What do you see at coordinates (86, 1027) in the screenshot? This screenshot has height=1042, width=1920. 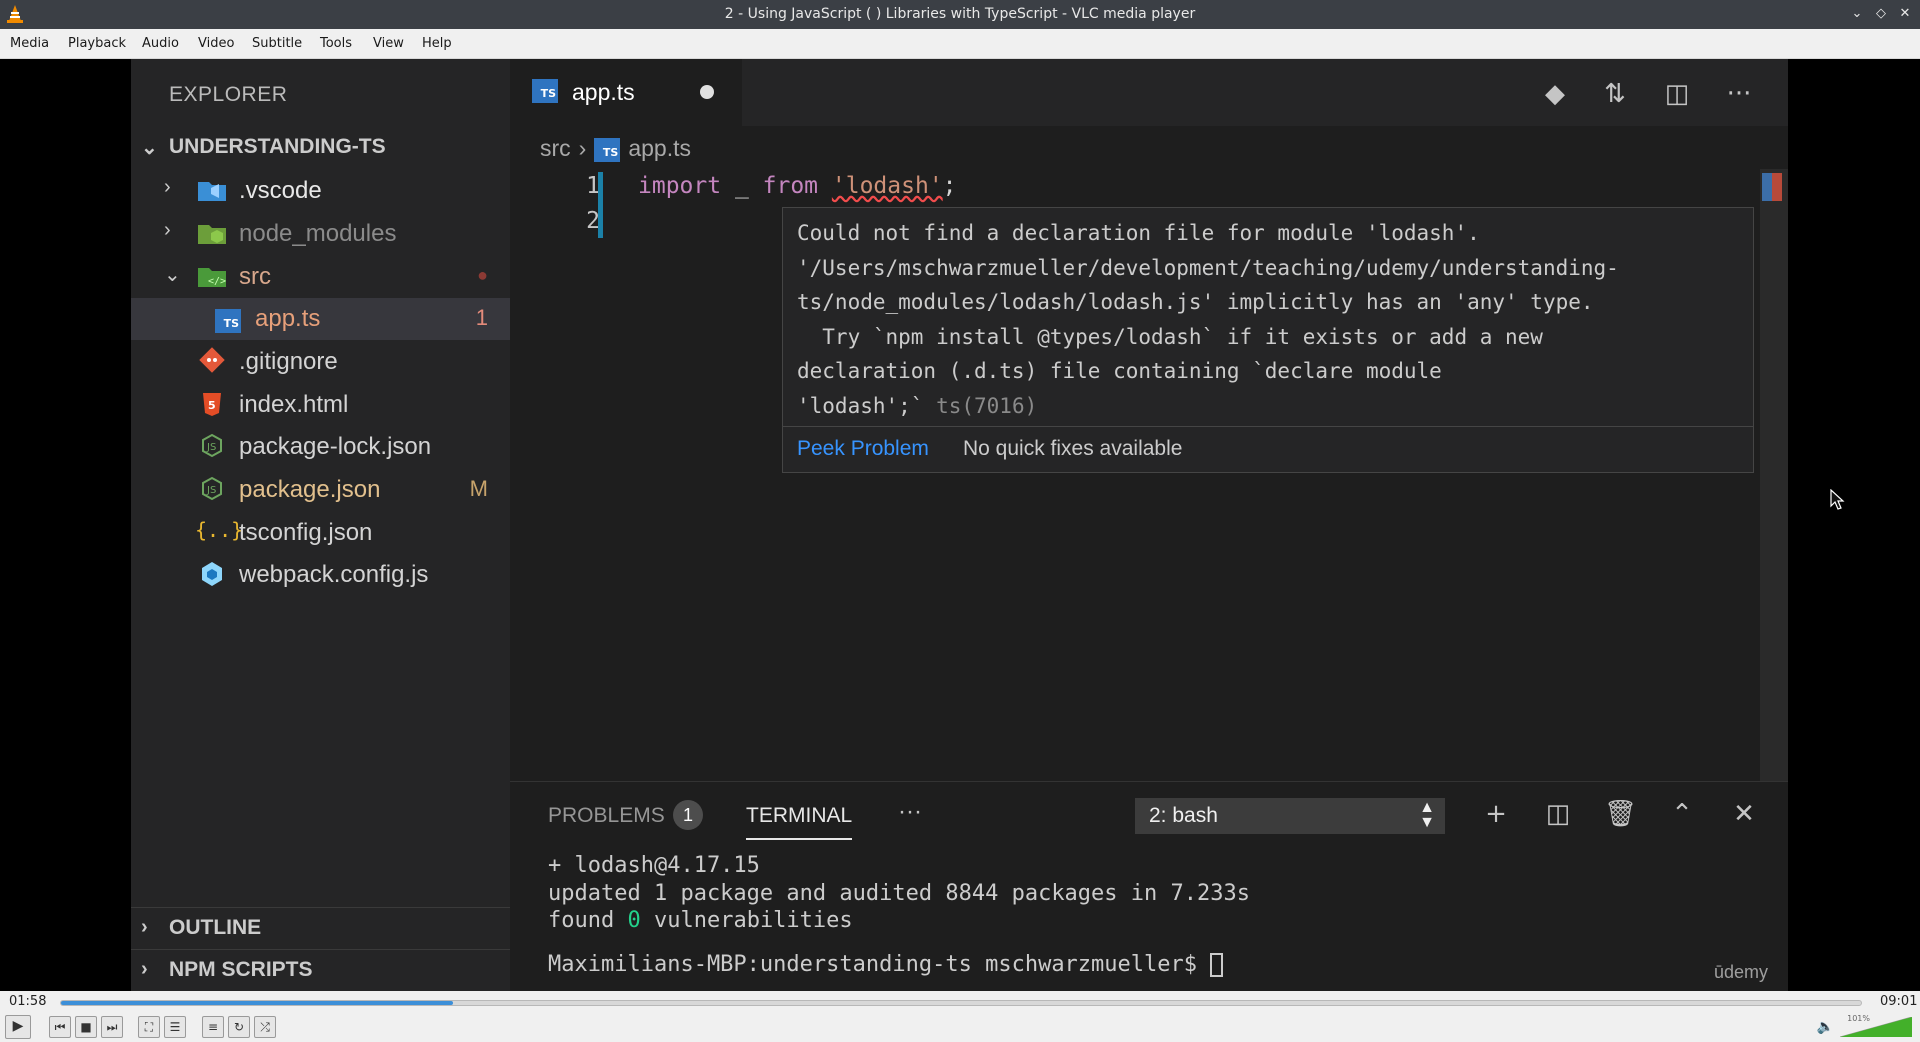 I see `stop-button: ■` at bounding box center [86, 1027].